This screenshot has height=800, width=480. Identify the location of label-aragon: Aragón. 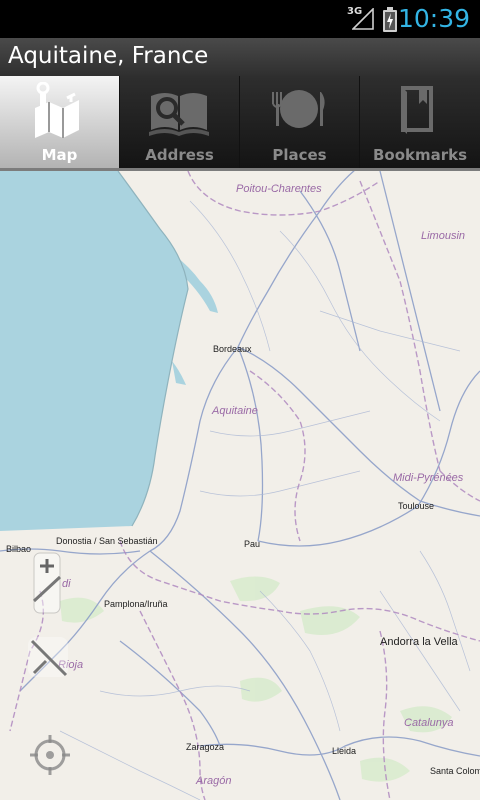
(213, 781).